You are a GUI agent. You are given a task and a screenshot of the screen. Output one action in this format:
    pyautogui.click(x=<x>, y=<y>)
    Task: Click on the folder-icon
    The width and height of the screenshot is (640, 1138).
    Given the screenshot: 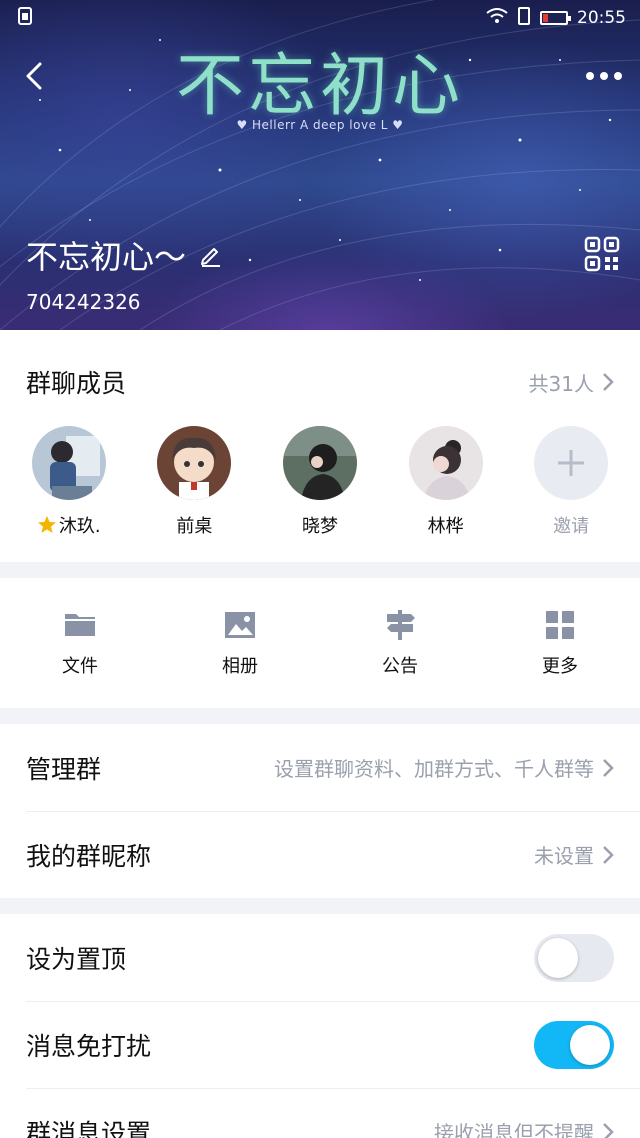 What is the action you would take?
    pyautogui.click(x=80, y=625)
    